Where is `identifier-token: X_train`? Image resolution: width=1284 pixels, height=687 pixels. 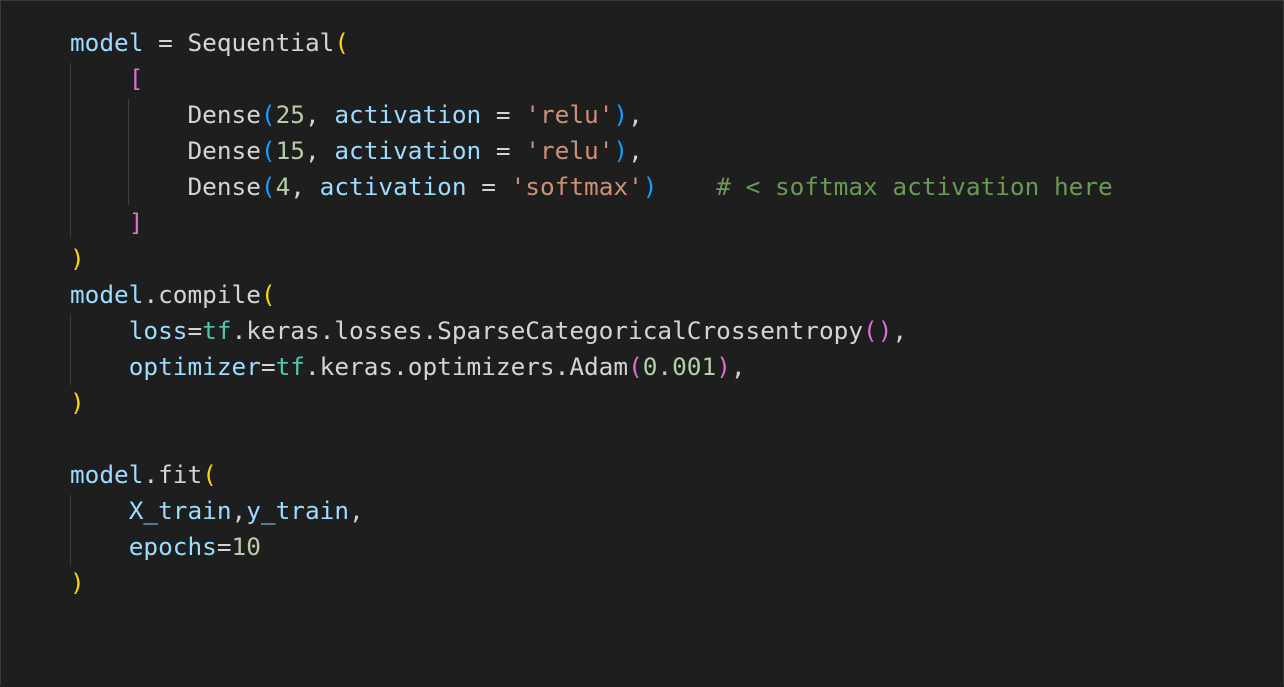
identifier-token: X_train is located at coordinates (180, 510).